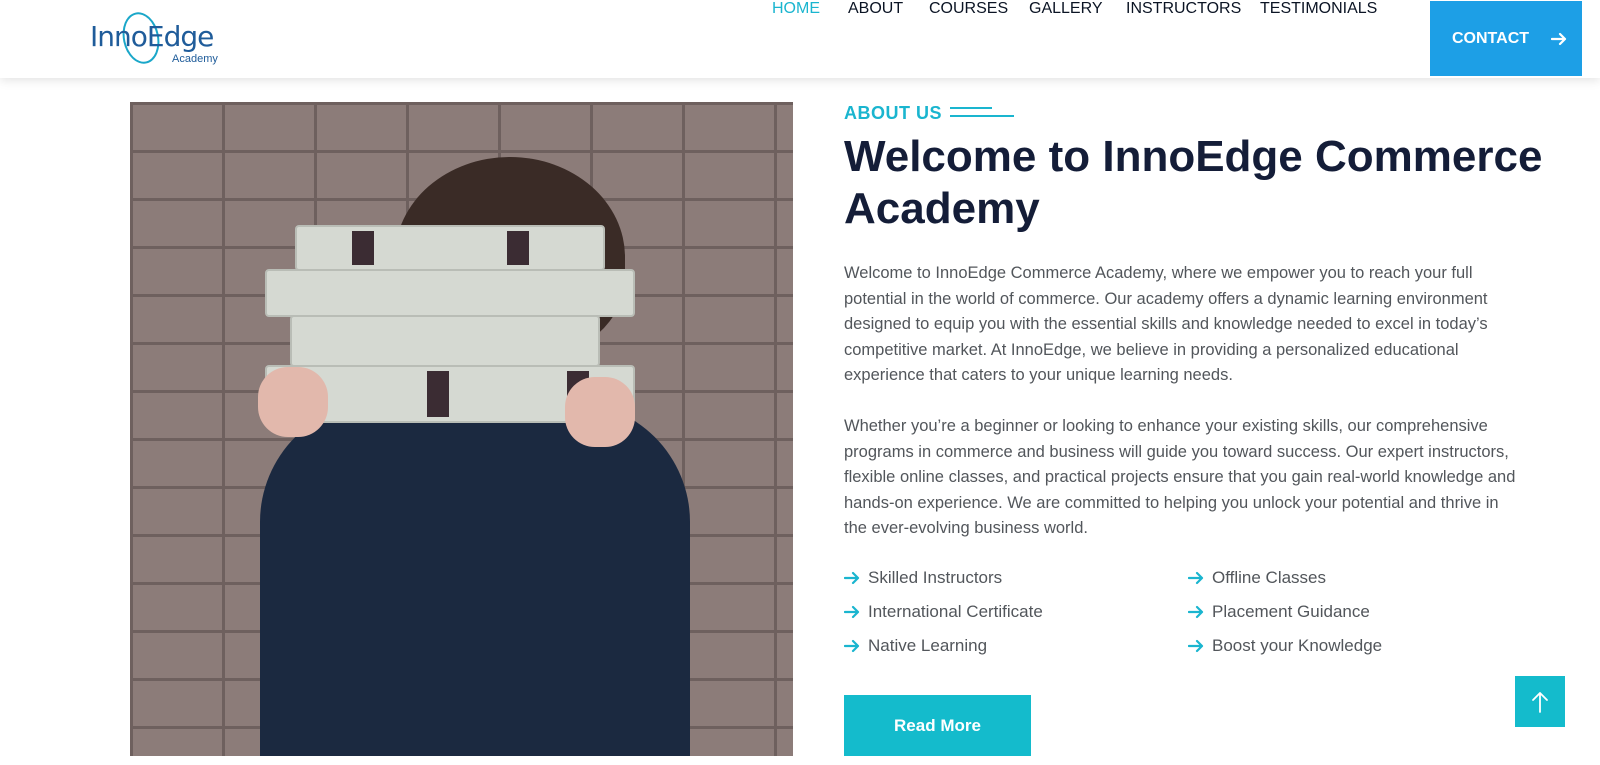 The width and height of the screenshot is (1600, 765). I want to click on feature-item: International Certificate, so click(943, 612).